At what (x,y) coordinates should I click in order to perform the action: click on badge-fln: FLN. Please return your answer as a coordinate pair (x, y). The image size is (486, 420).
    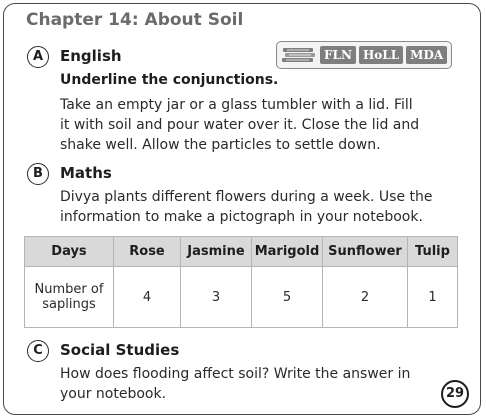
    Looking at the image, I should click on (338, 55).